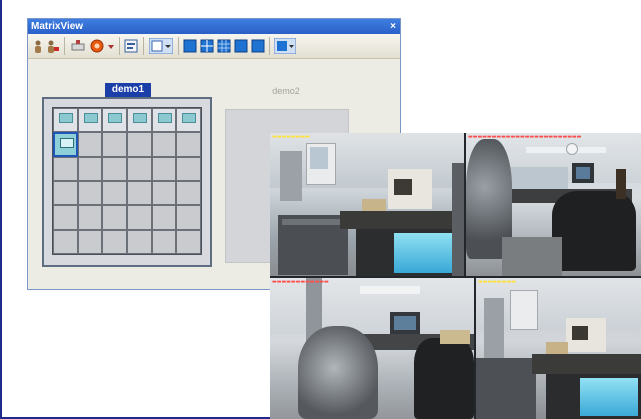 The width and height of the screenshot is (641, 419). I want to click on window-title: MatrixView, so click(57, 26).